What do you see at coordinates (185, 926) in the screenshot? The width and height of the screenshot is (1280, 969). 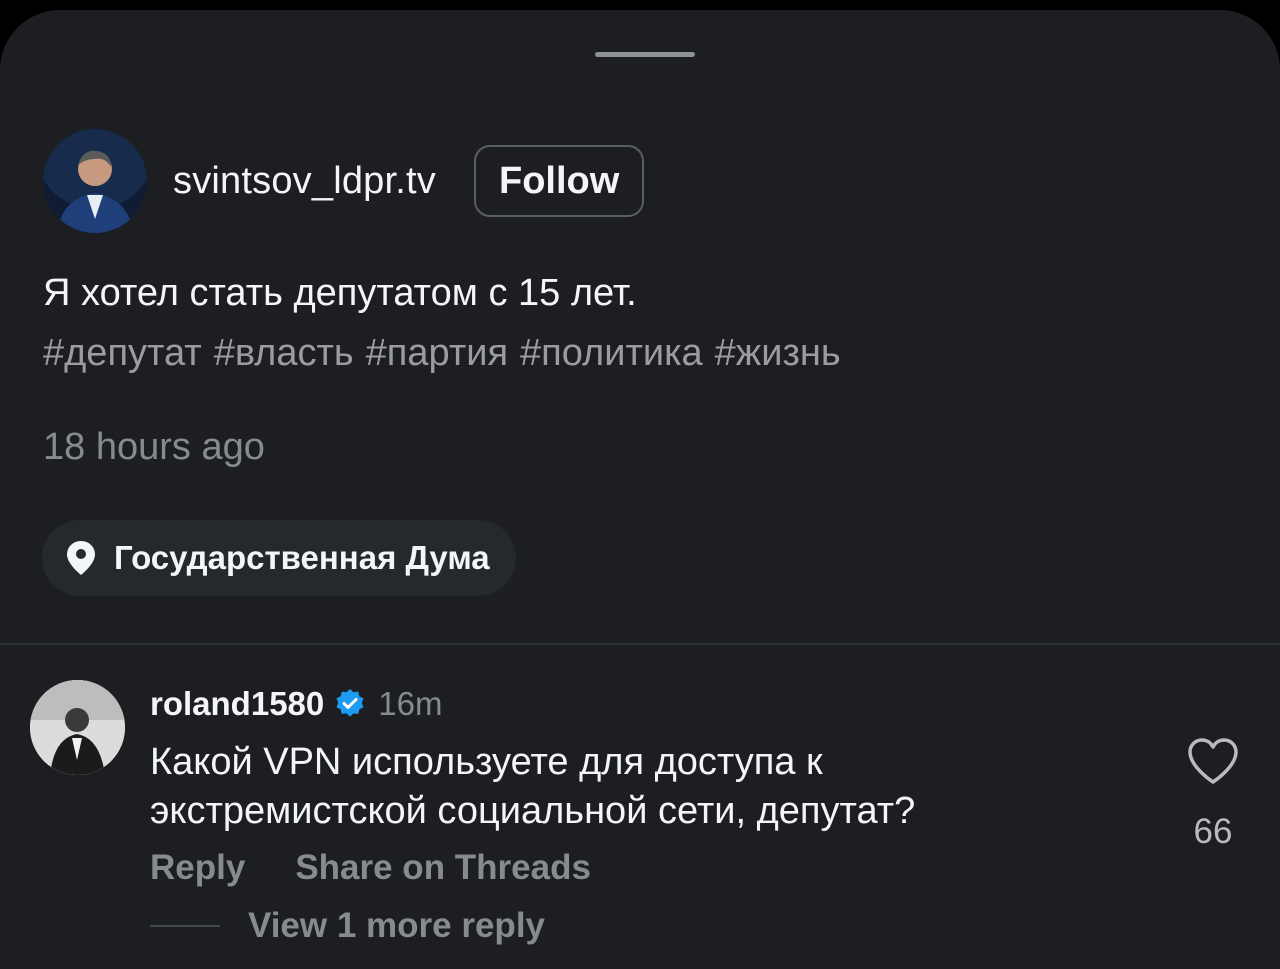 I see `replies-thread-line` at bounding box center [185, 926].